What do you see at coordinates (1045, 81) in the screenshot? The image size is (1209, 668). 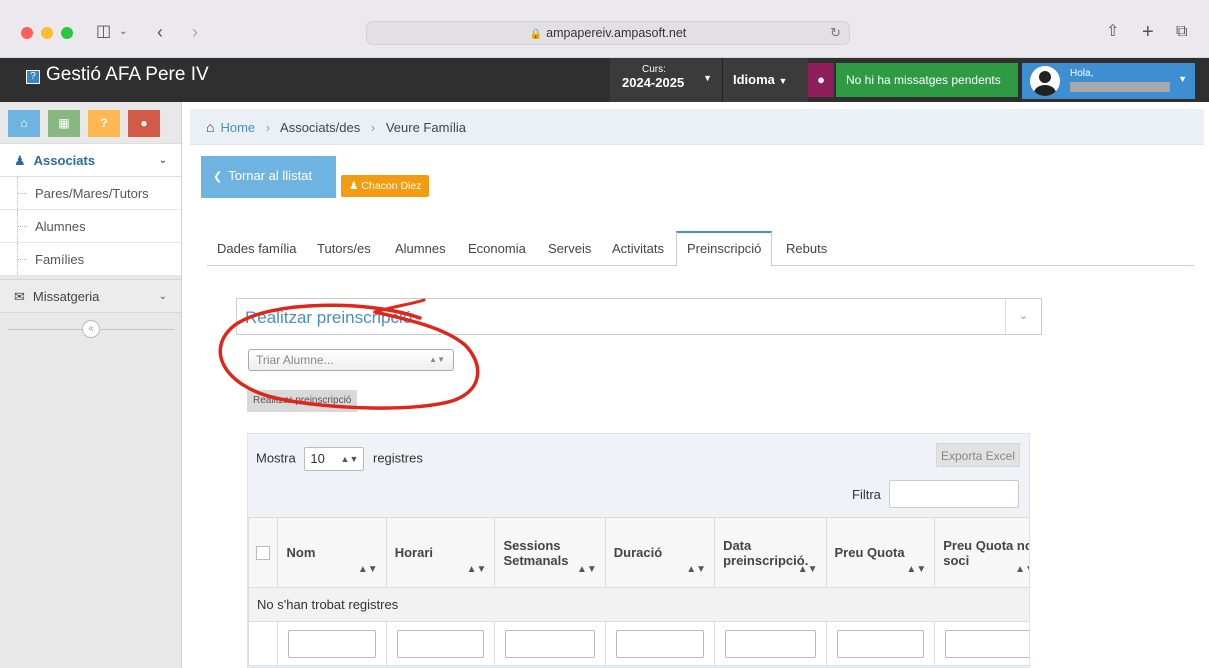 I see `avatar` at bounding box center [1045, 81].